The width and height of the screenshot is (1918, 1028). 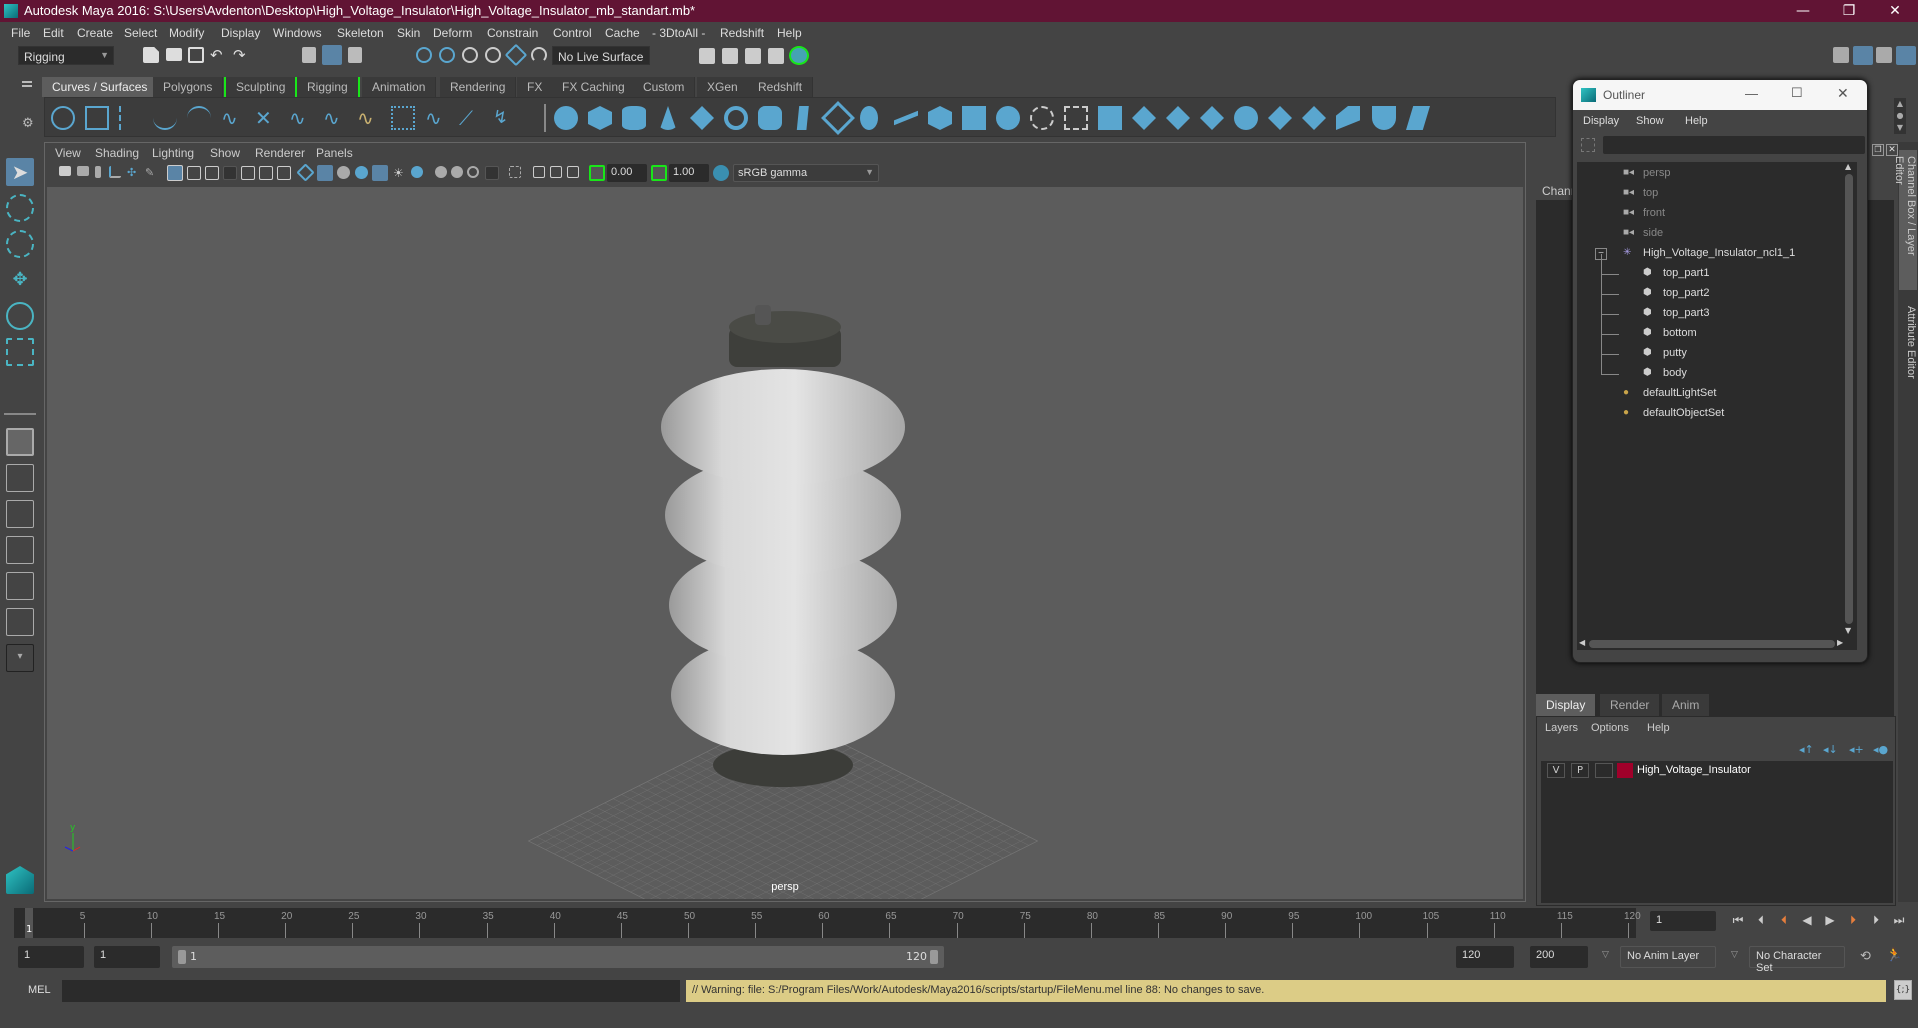 I want to click on layer-display-type-toggle, so click(x=1604, y=770).